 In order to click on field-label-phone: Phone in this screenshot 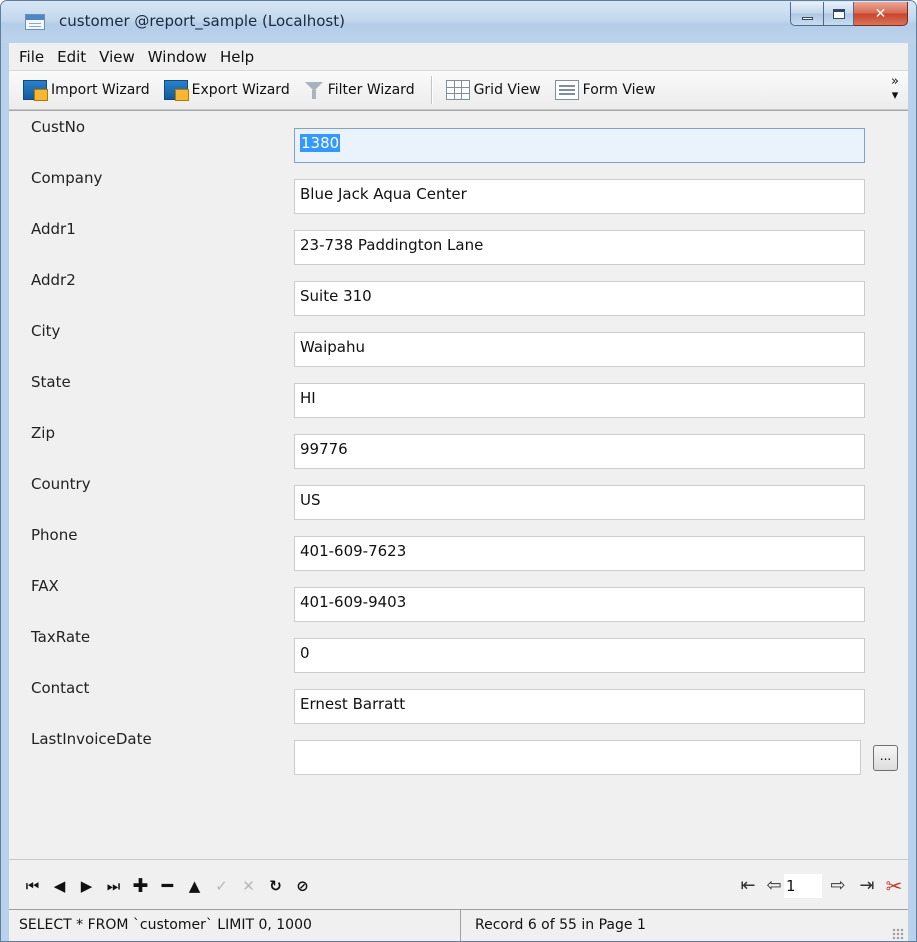, I will do `click(54, 535)`.